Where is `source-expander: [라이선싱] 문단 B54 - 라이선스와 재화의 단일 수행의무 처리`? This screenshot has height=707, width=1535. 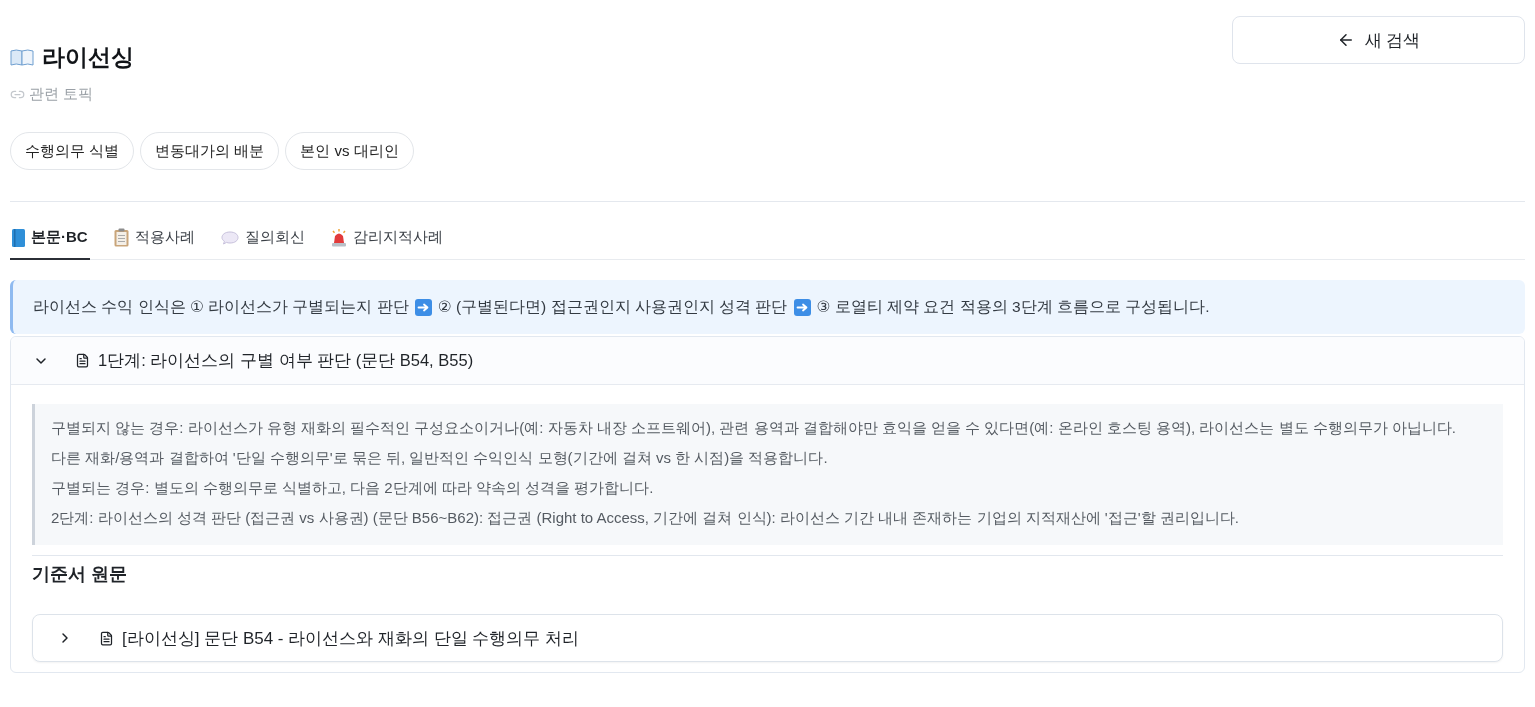 source-expander: [라이선싱] 문단 B54 - 라이선스와 재화의 단일 수행의무 처리 is located at coordinates (767, 638).